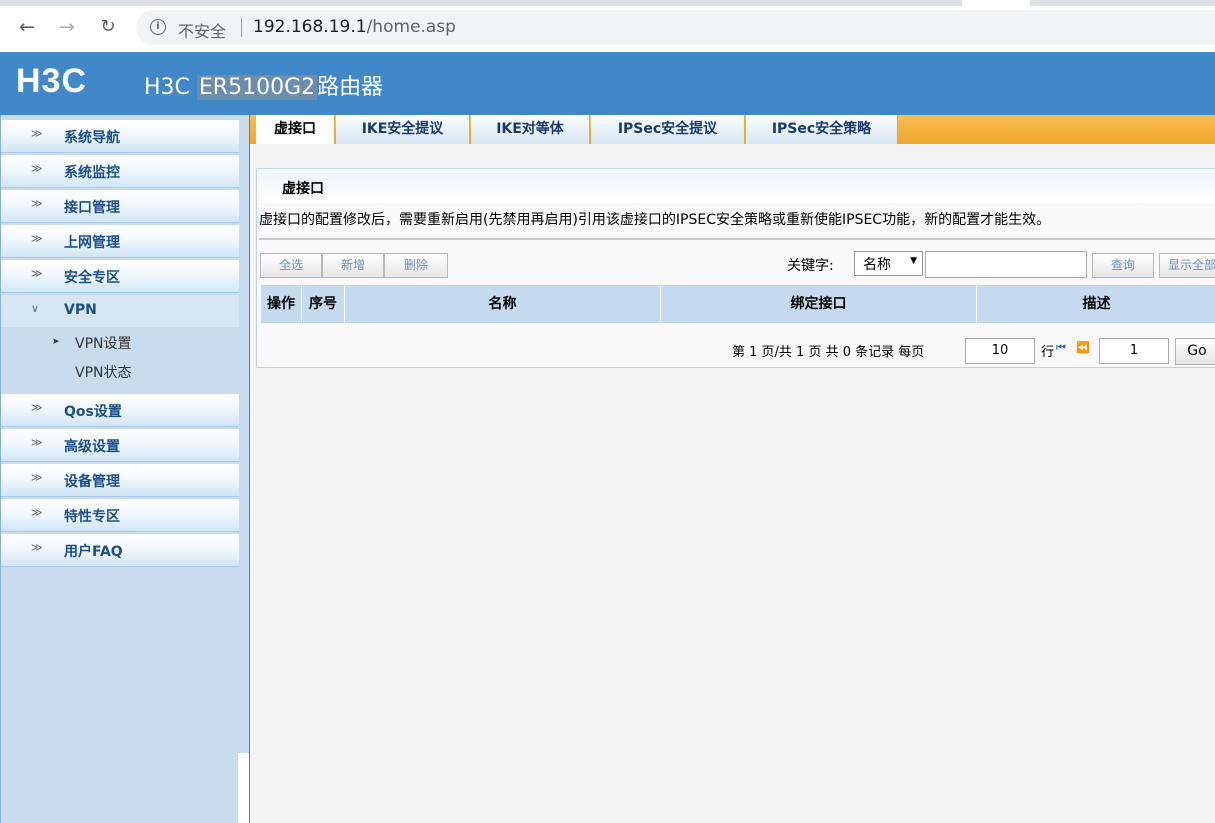 The width and height of the screenshot is (1215, 823). I want to click on prev-page-icon: ⏪, so click(1083, 347).